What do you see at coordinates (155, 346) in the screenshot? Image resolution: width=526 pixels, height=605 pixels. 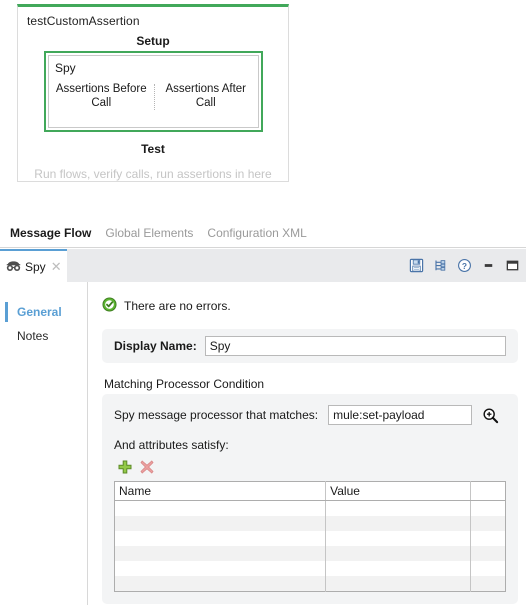 I see `display-name-label: Display Name:` at bounding box center [155, 346].